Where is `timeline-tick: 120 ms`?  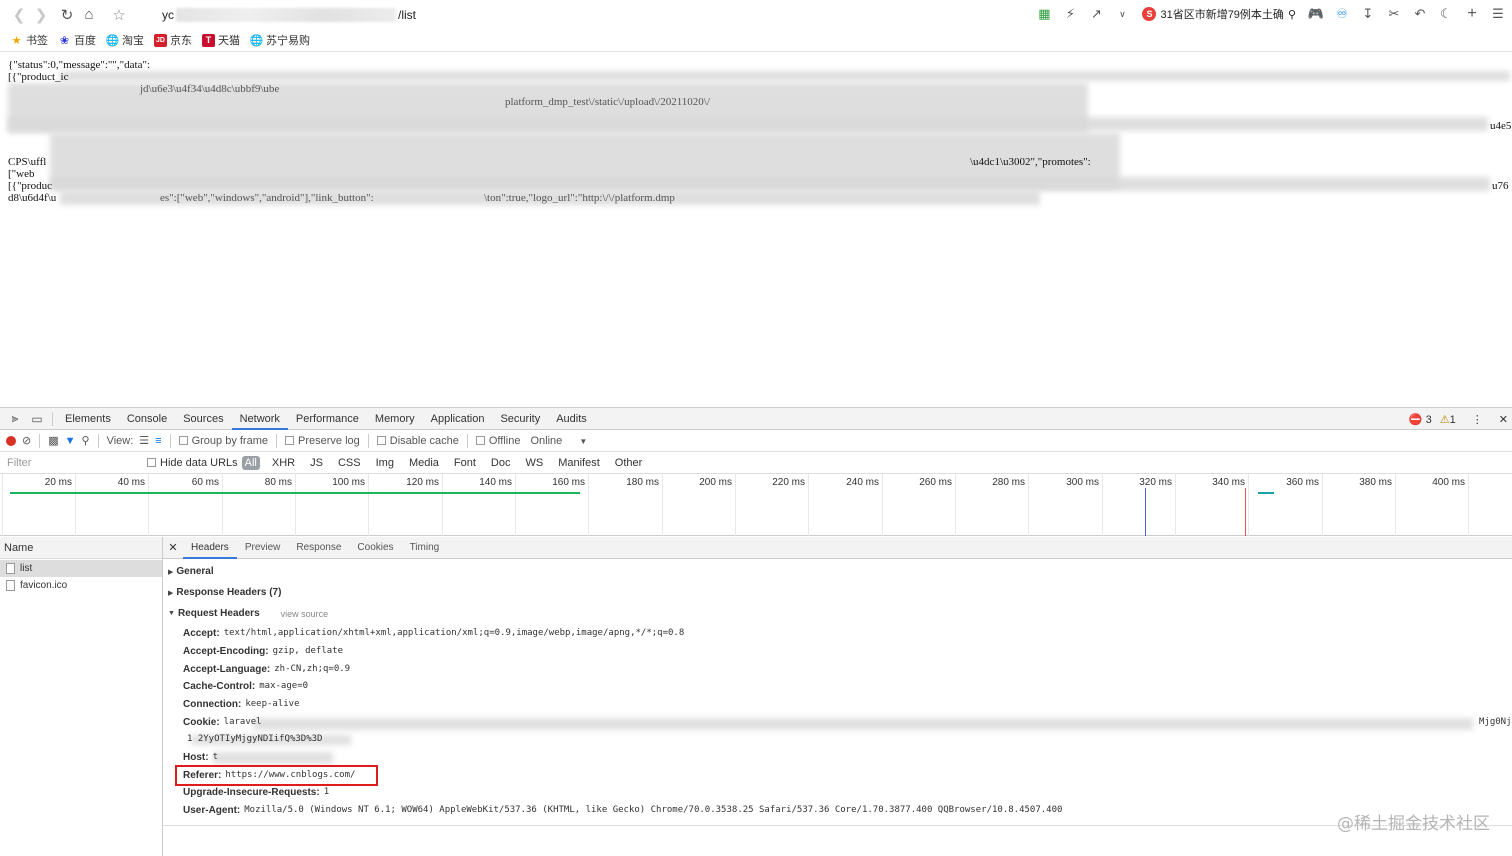 timeline-tick: 120 ms is located at coordinates (405, 505).